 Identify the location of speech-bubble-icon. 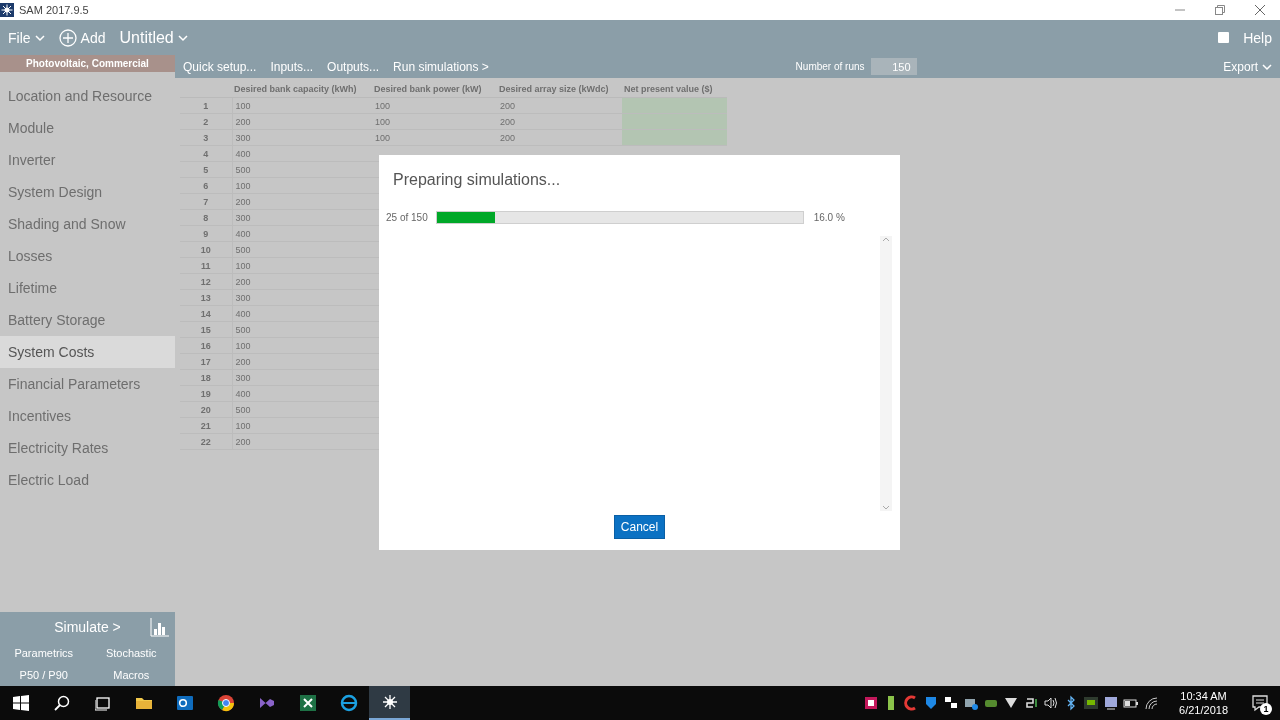
(1260, 703).